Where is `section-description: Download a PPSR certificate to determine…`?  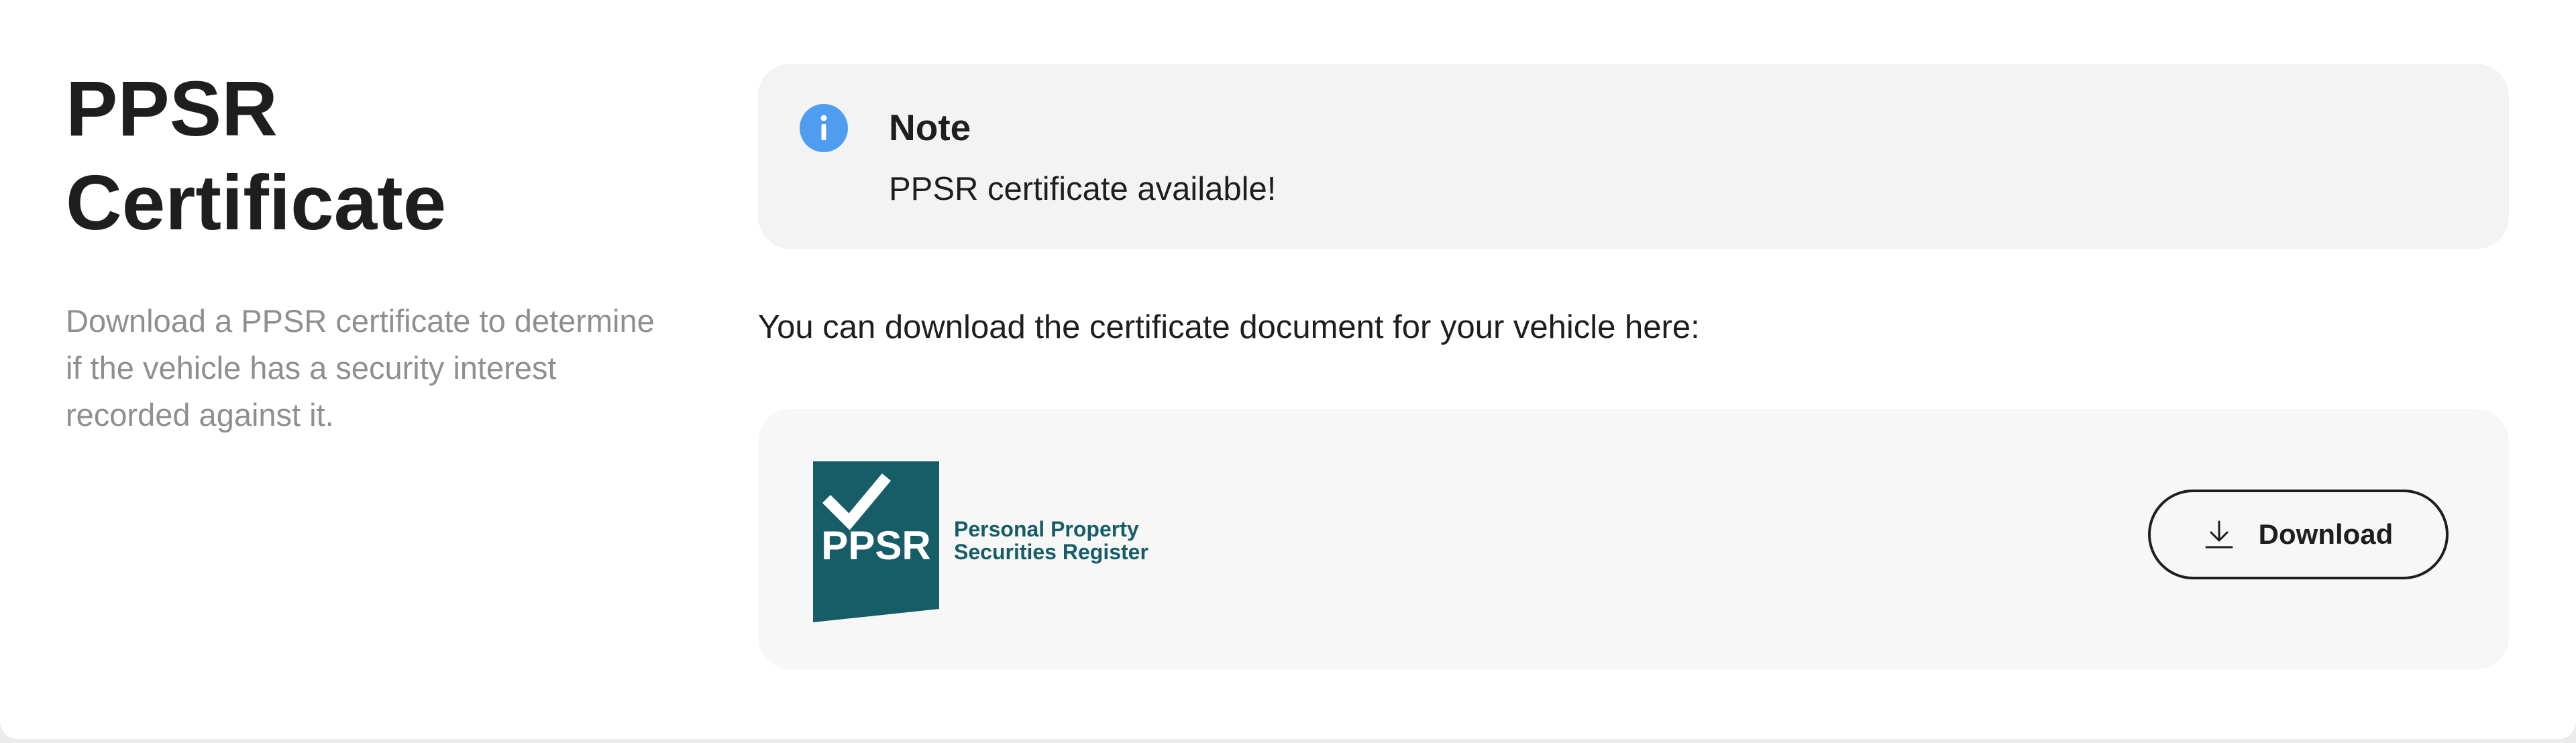 section-description: Download a PPSR certificate to determine… is located at coordinates (360, 368).